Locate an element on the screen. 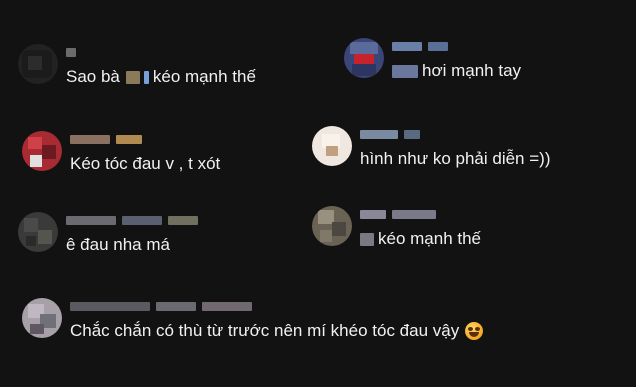 This screenshot has width=636, height=387. comment-text: hơi mạnh tay is located at coordinates (456, 71).